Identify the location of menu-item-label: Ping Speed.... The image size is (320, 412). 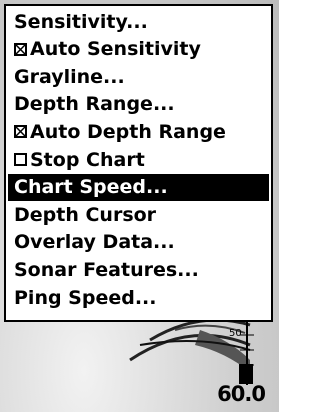
(85, 297).